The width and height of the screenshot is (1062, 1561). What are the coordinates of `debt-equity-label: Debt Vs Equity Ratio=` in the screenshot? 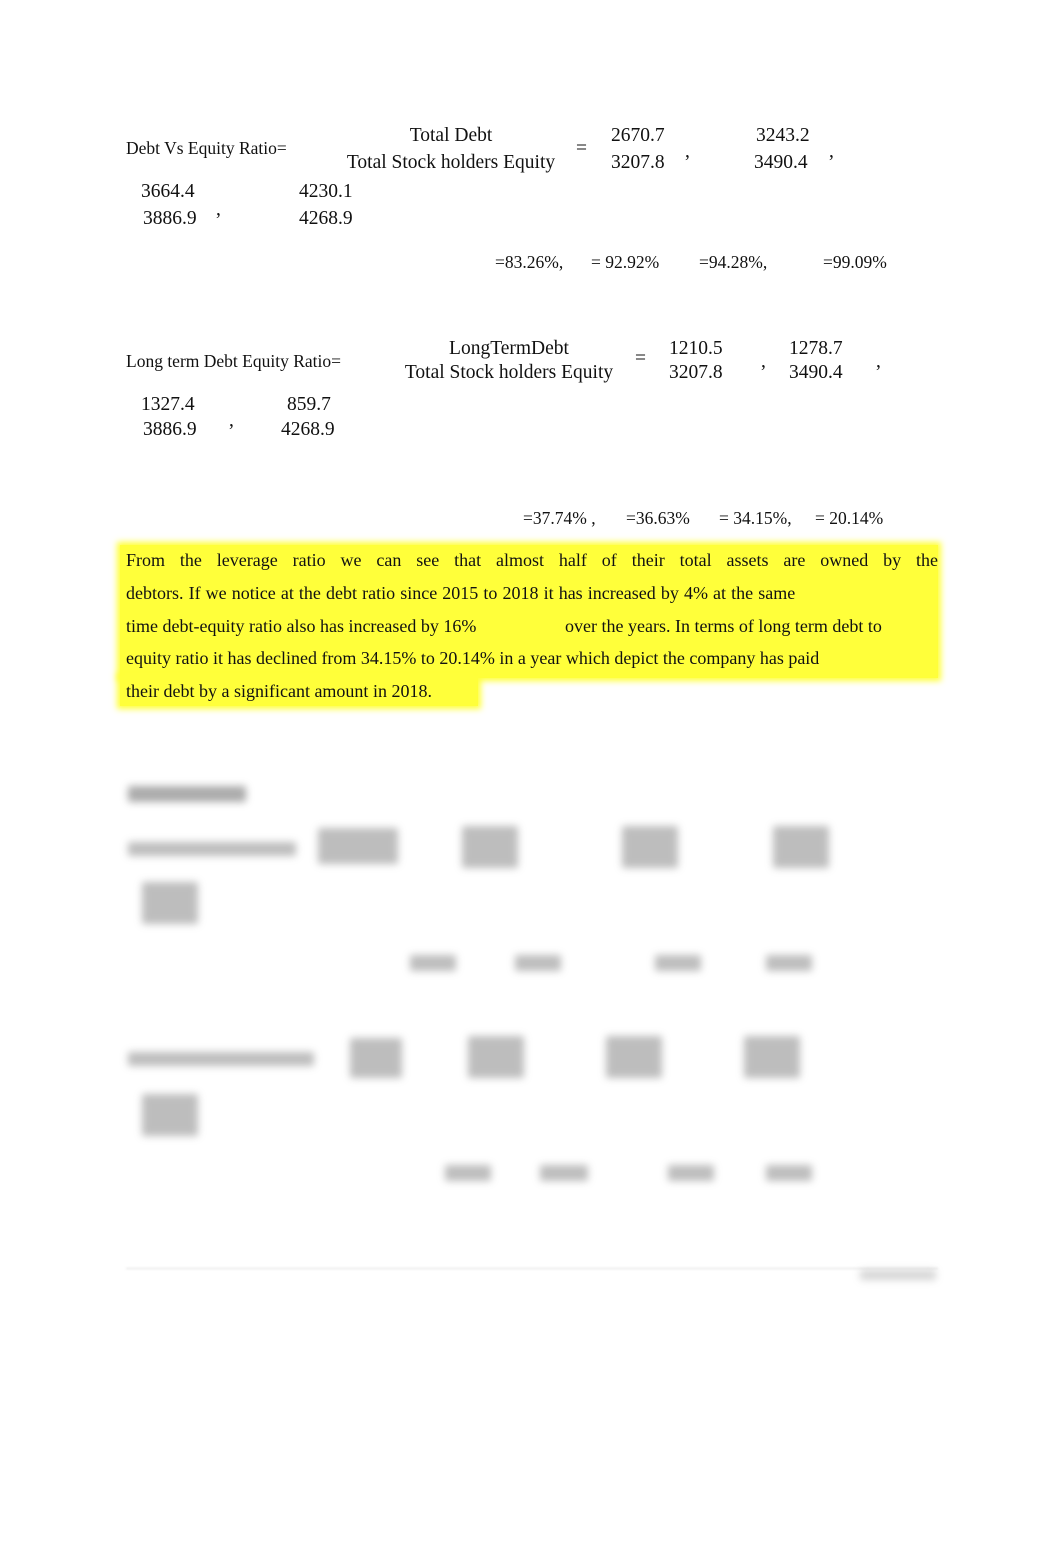 It's located at (206, 148).